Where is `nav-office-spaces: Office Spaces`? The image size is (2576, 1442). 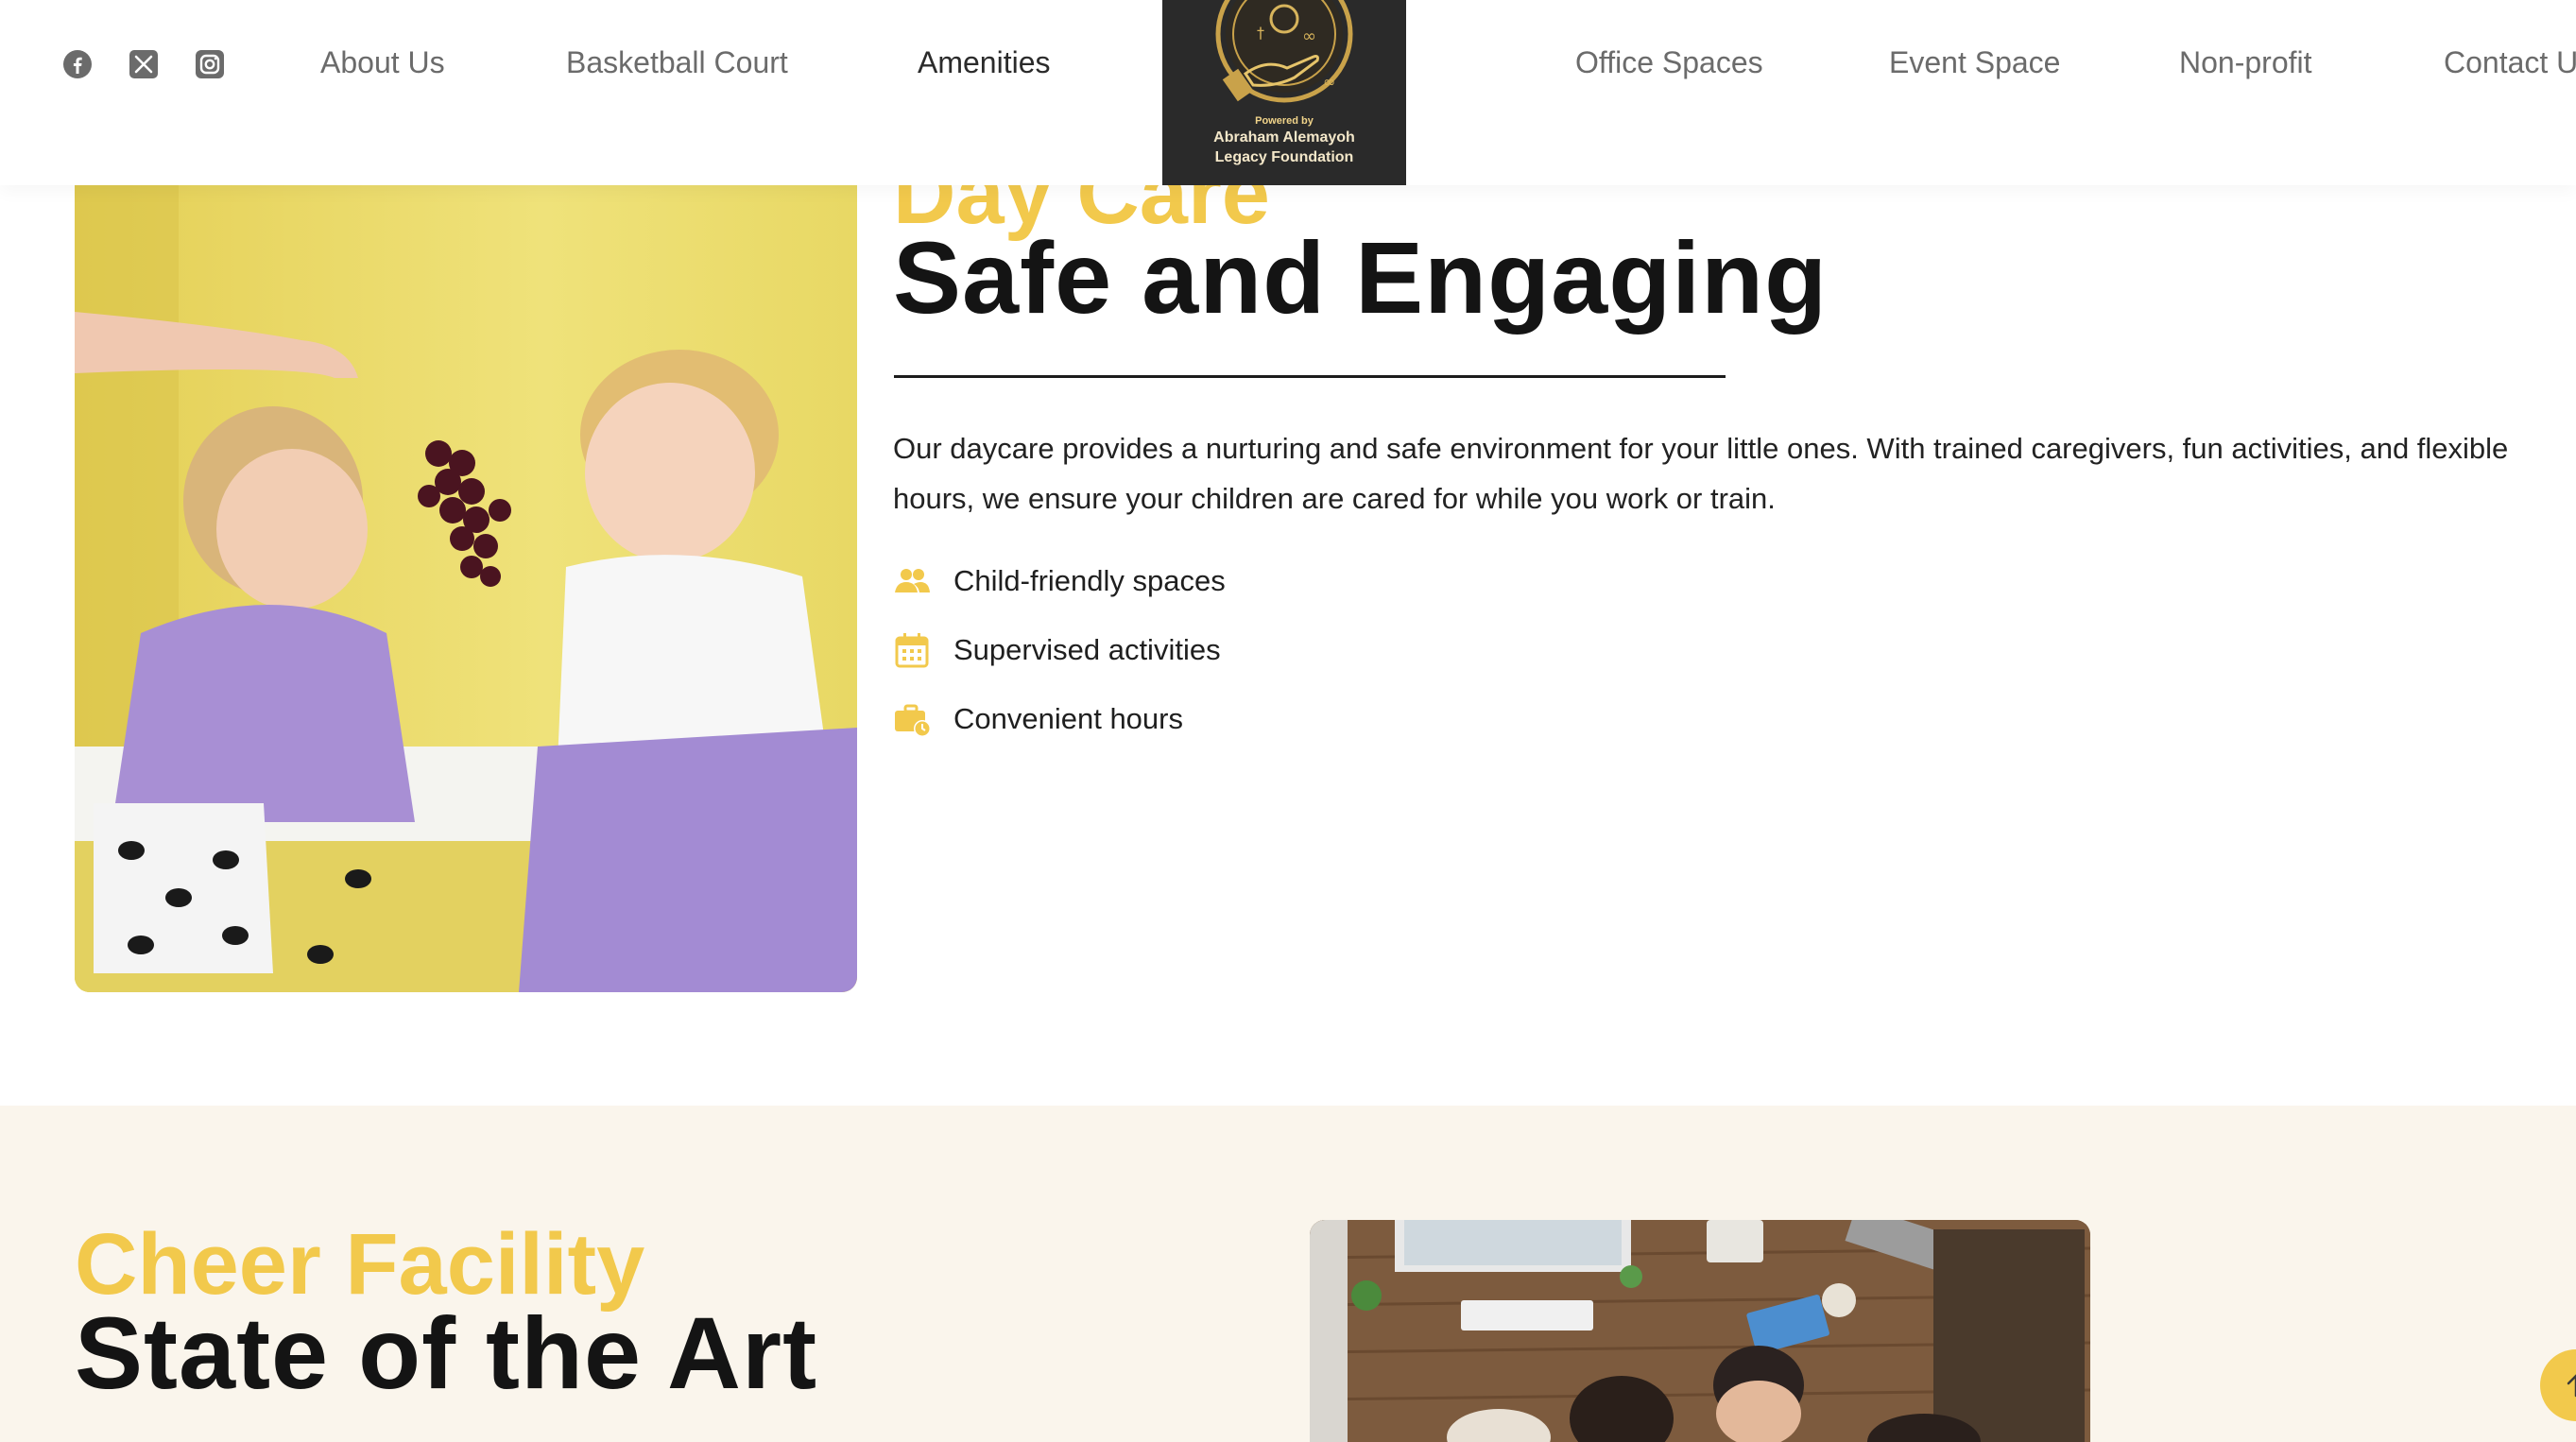
nav-office-spaces: Office Spaces is located at coordinates (1669, 62).